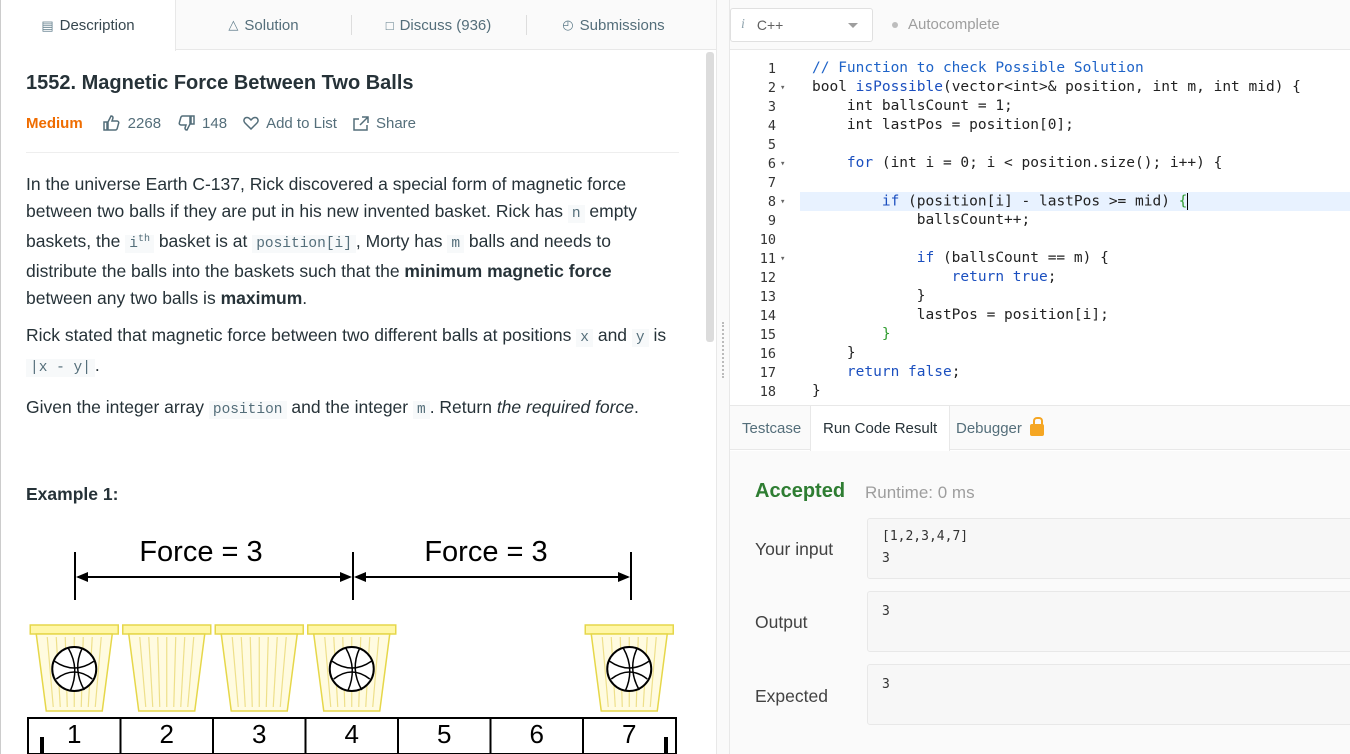  Describe the element at coordinates (1108, 621) in the screenshot. I see `output-box: 3` at that location.